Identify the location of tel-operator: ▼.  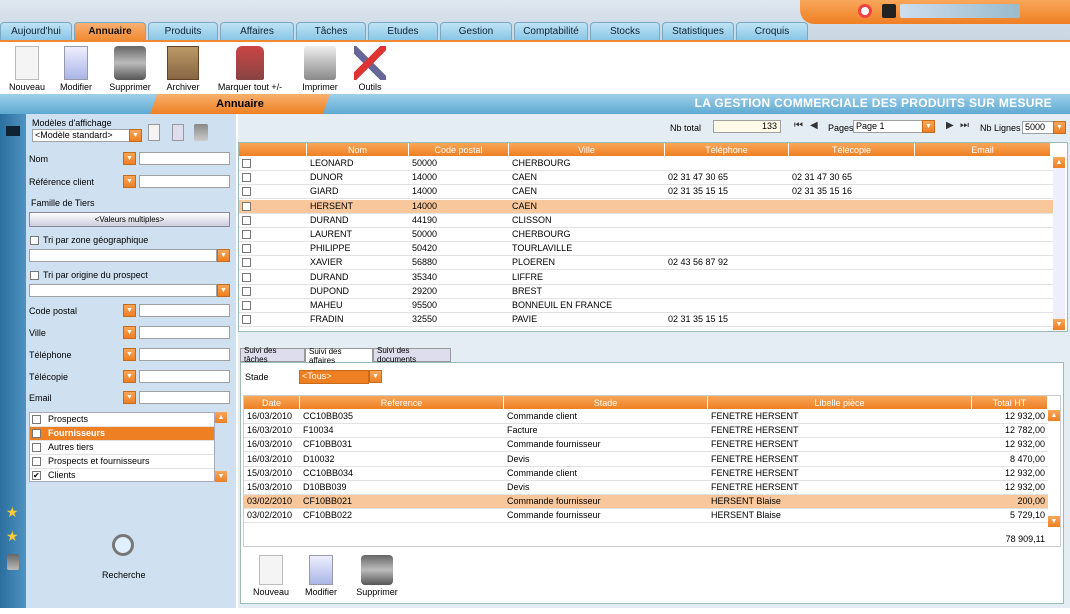
(129, 354).